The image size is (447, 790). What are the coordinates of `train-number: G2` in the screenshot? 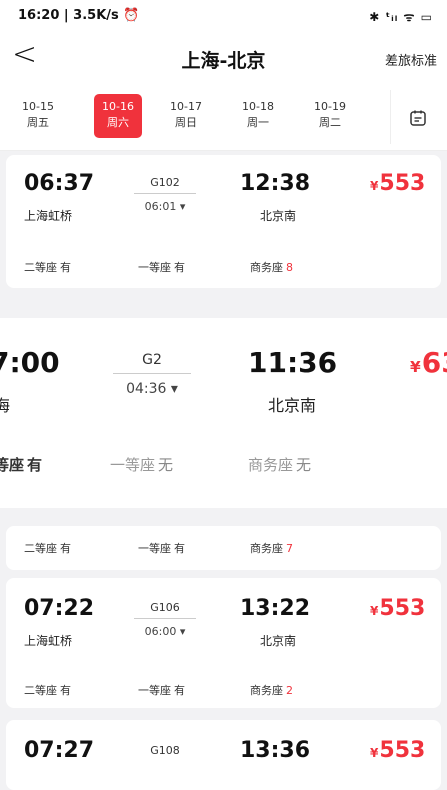 It's located at (152, 360).